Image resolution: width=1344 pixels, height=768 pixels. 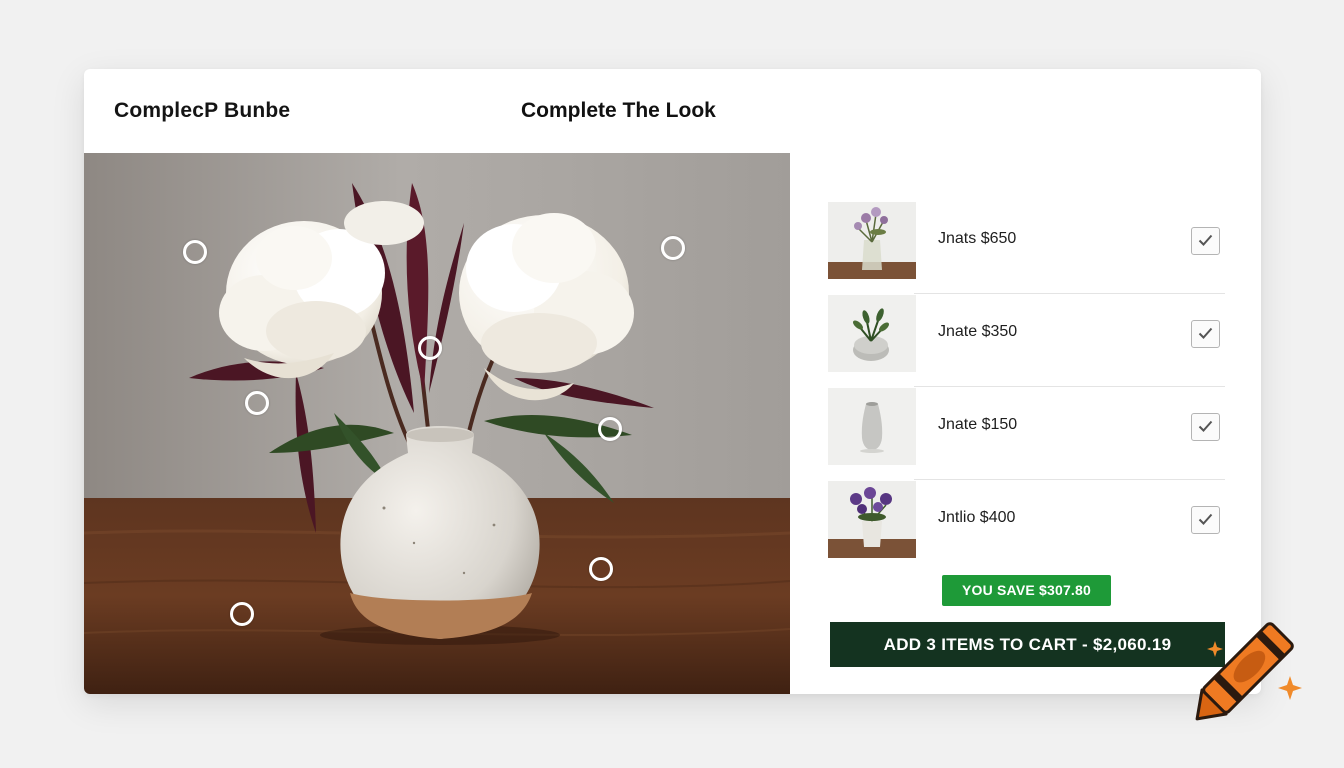 I want to click on bundle-item: Jnate $350, so click(x=1026, y=339).